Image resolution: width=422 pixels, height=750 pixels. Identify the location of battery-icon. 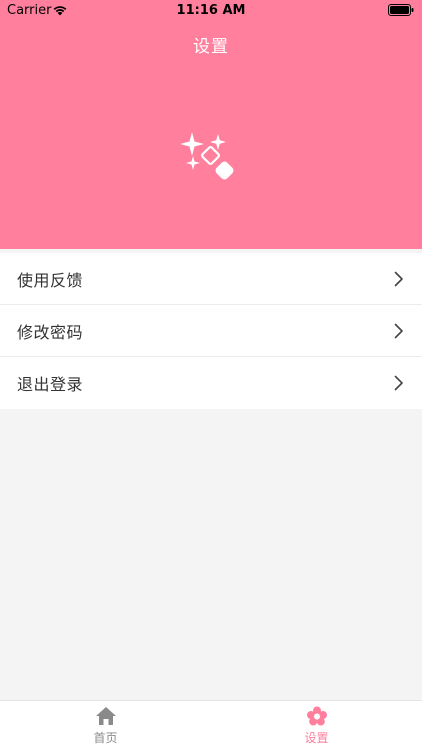
(401, 10).